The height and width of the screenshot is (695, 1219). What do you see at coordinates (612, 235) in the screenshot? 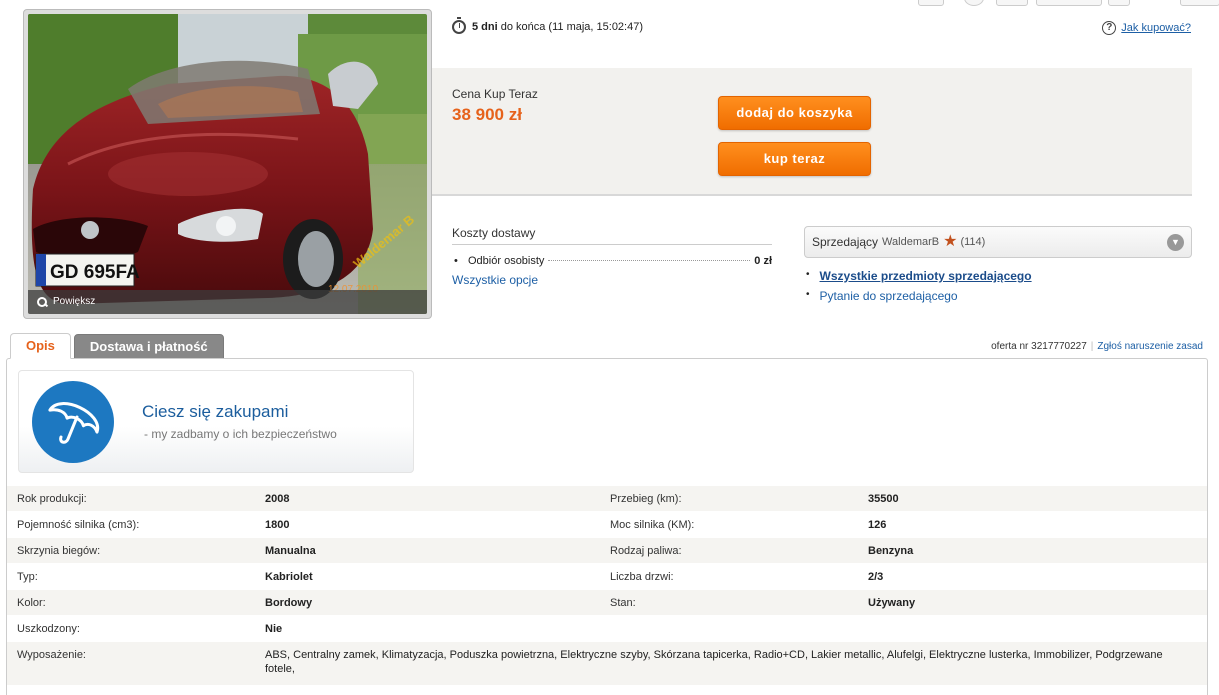
I see `shipping-title: Koszty dostawy` at bounding box center [612, 235].